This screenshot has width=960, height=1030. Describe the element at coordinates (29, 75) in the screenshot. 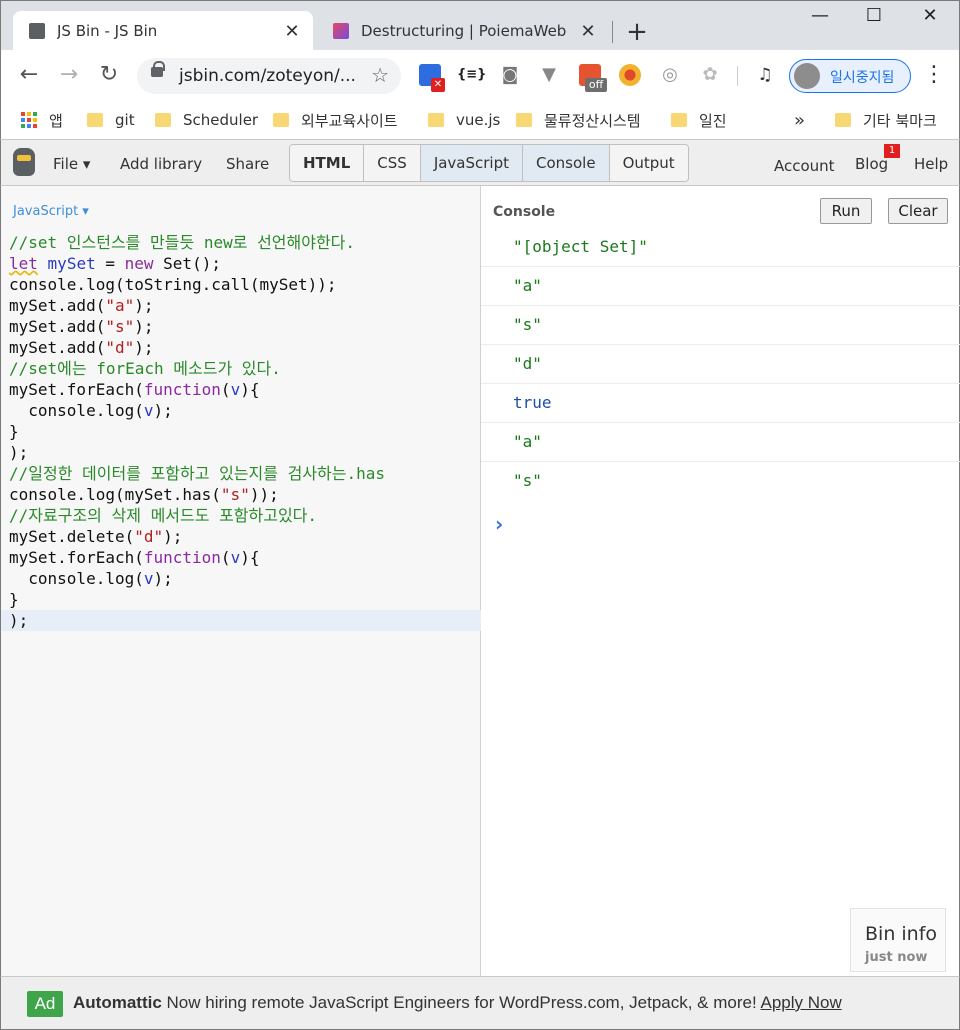

I see `back-icon: ←` at that location.